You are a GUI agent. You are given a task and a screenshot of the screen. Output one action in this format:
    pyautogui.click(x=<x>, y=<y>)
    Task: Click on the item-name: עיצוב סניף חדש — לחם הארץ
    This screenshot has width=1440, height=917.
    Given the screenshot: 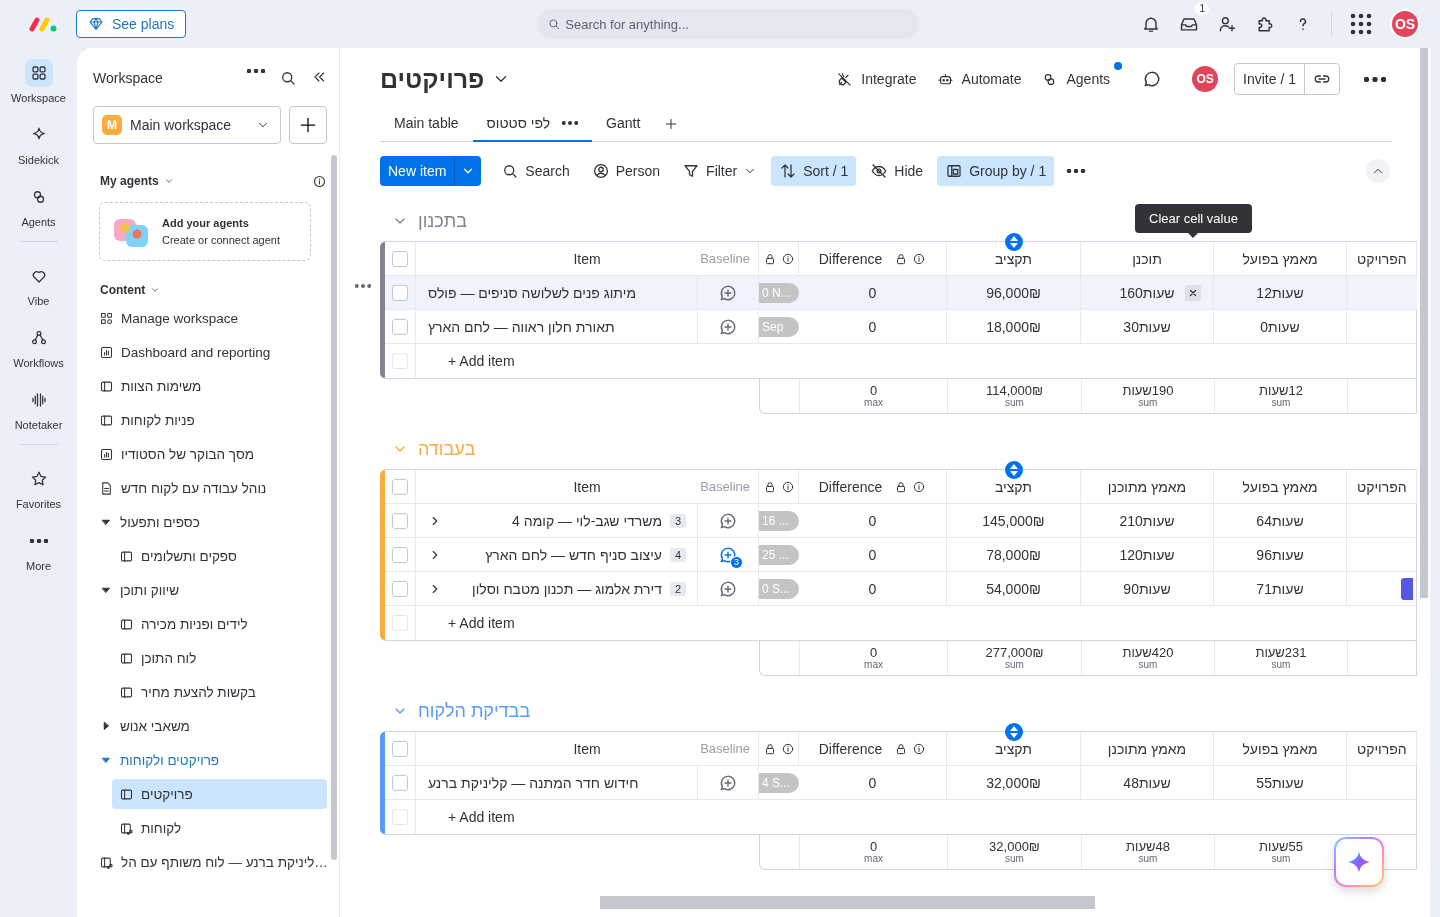 What is the action you would take?
    pyautogui.click(x=556, y=554)
    